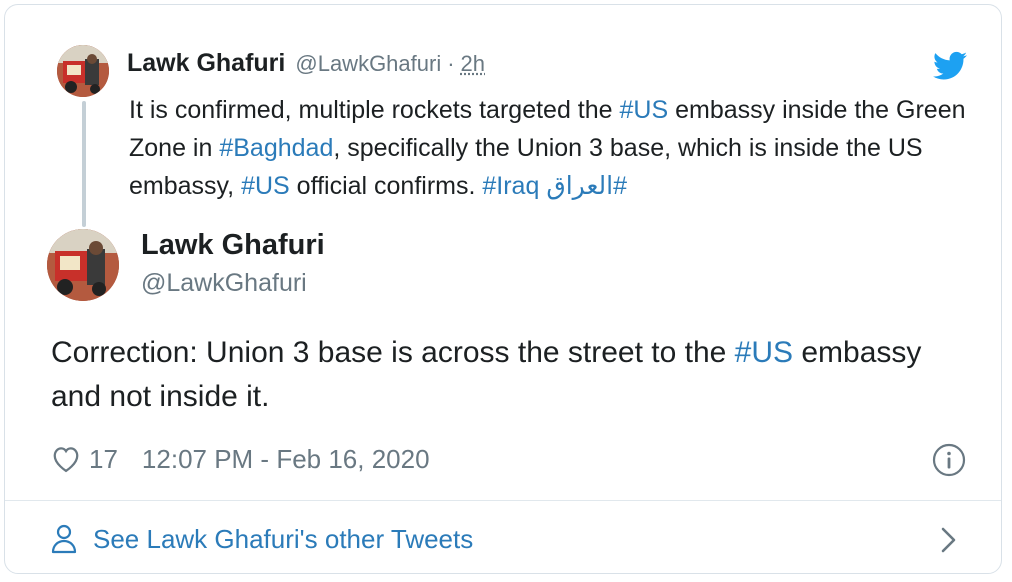 The width and height of the screenshot is (1012, 582). Describe the element at coordinates (224, 283) in the screenshot. I see `author-handle: @LawkGhafuri` at that location.